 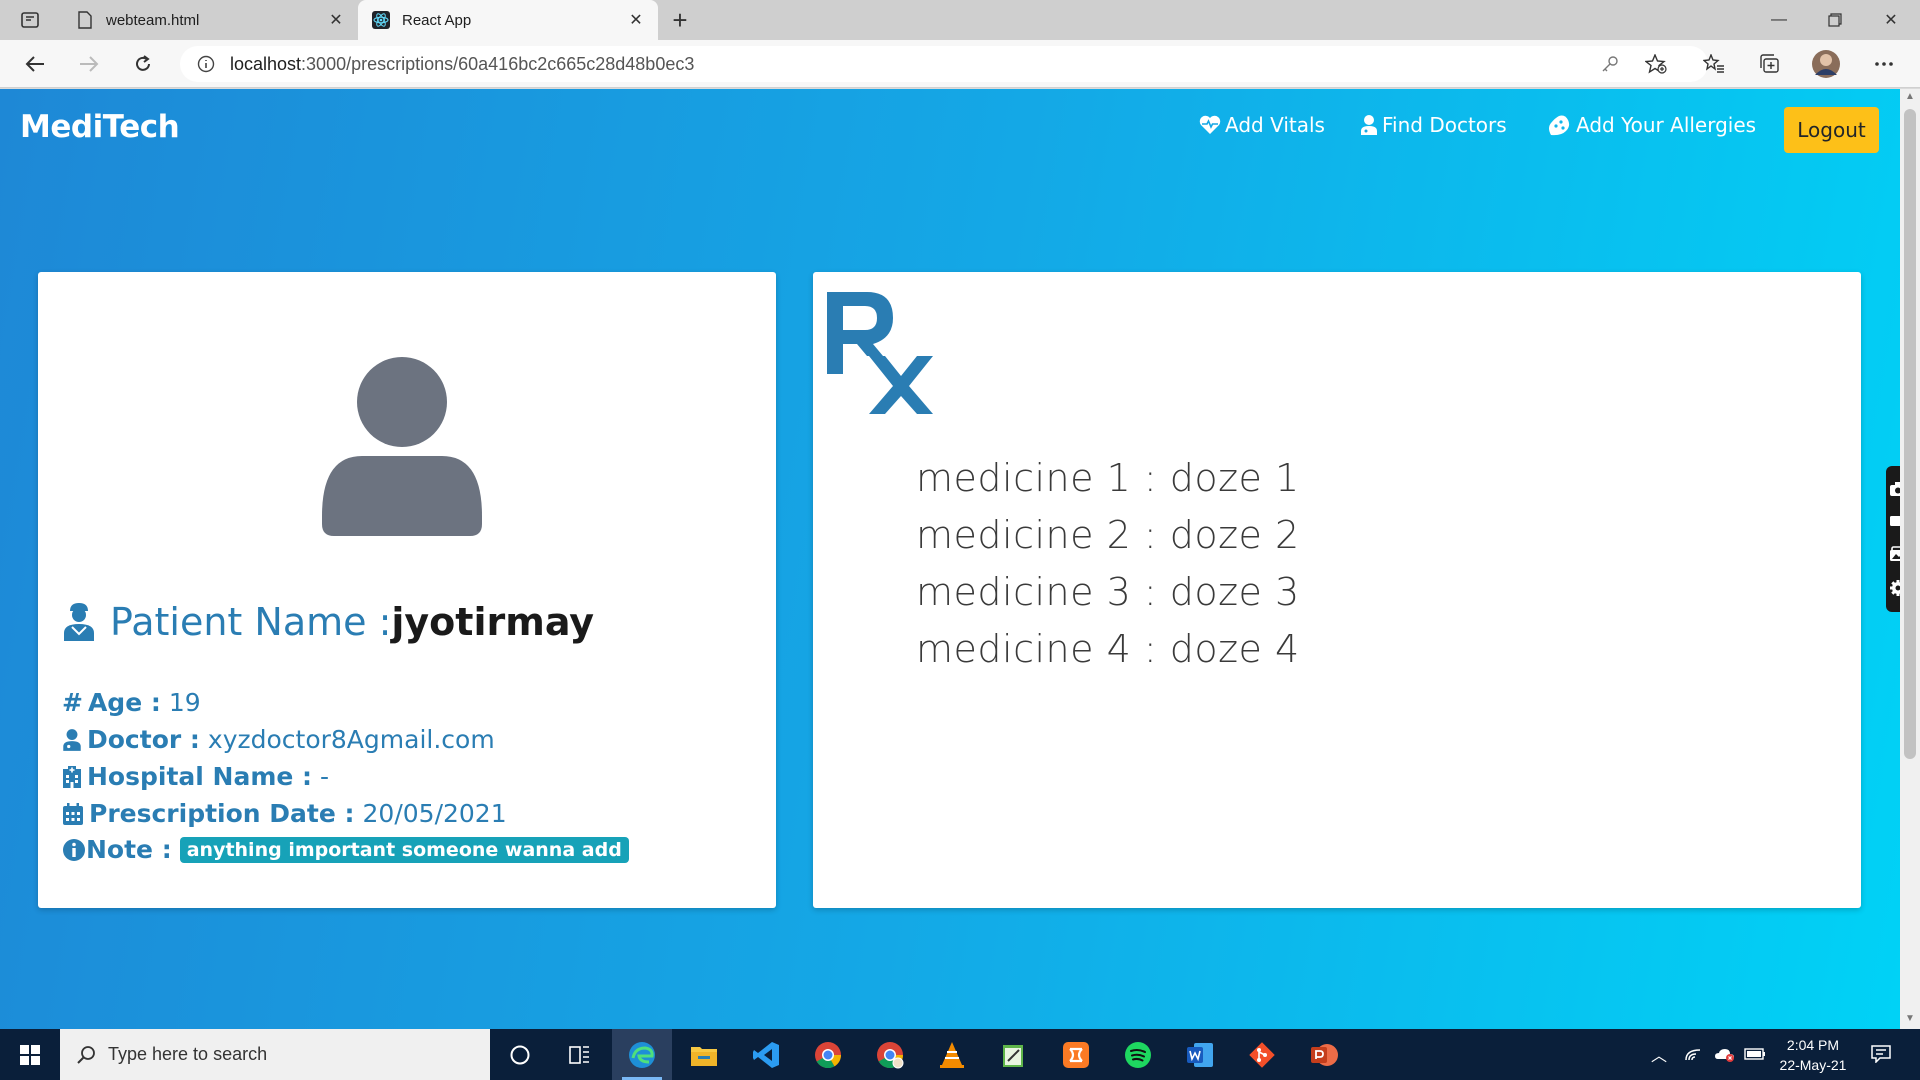 What do you see at coordinates (890, 1054) in the screenshot?
I see `chrome-profile-icon` at bounding box center [890, 1054].